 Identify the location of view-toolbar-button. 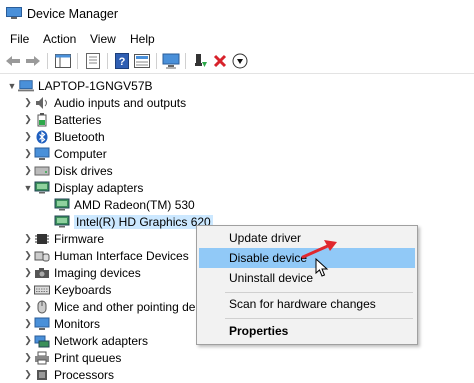
(142, 61).